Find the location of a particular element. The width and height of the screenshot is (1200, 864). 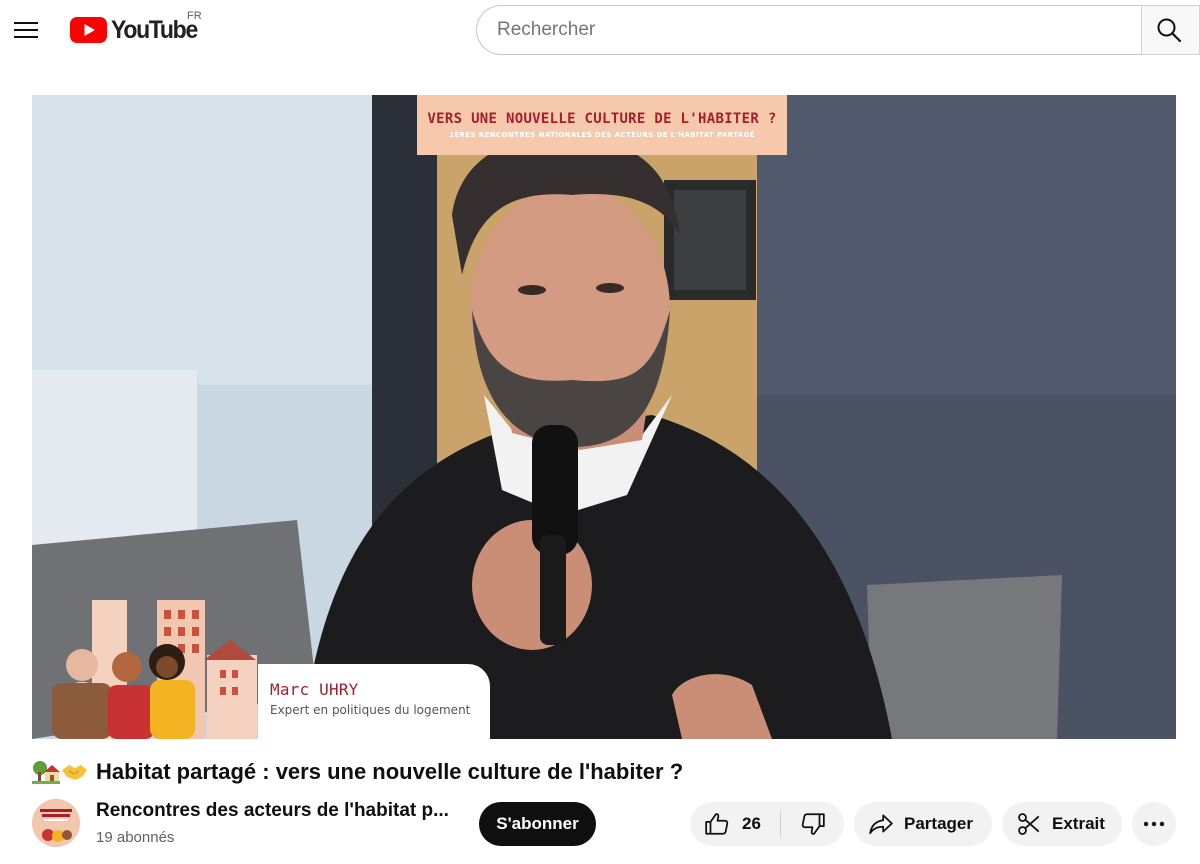

more-horizontal-icon is located at coordinates (1154, 824).